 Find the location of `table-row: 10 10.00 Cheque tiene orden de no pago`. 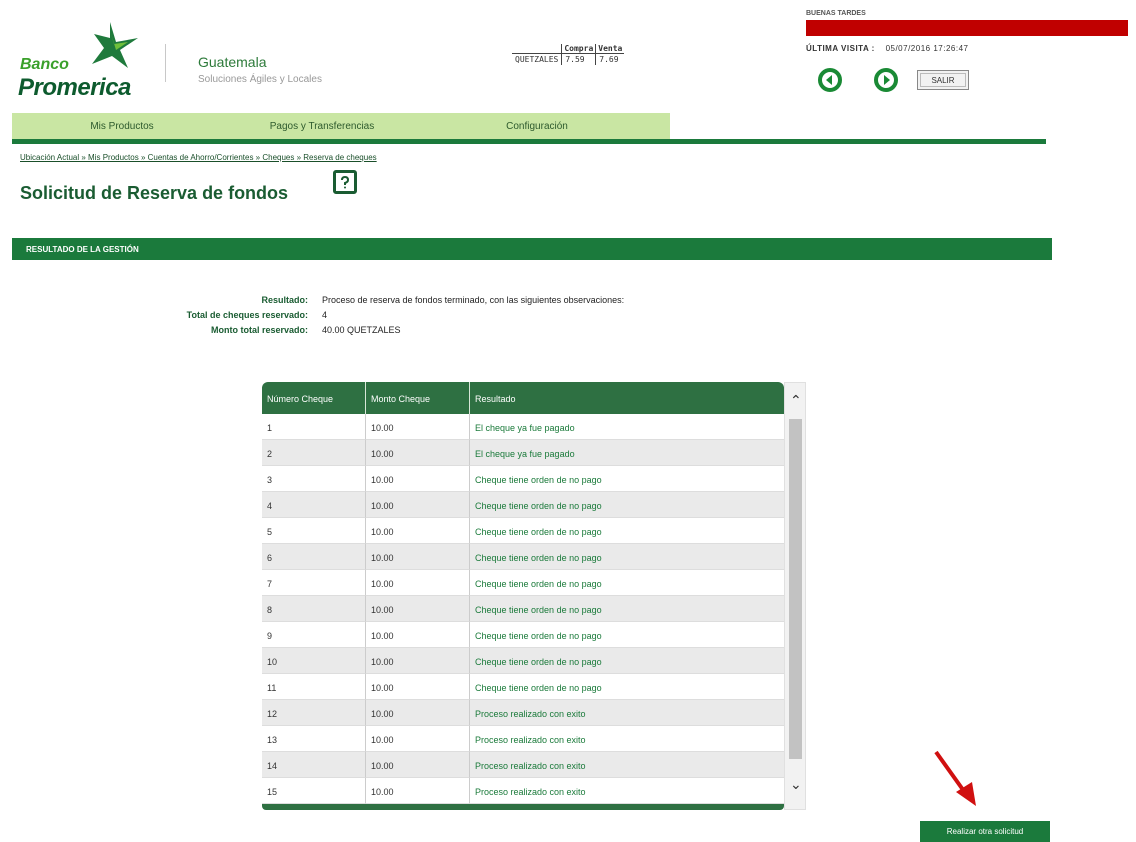

table-row: 10 10.00 Cheque tiene orden de no pago is located at coordinates (523, 661).